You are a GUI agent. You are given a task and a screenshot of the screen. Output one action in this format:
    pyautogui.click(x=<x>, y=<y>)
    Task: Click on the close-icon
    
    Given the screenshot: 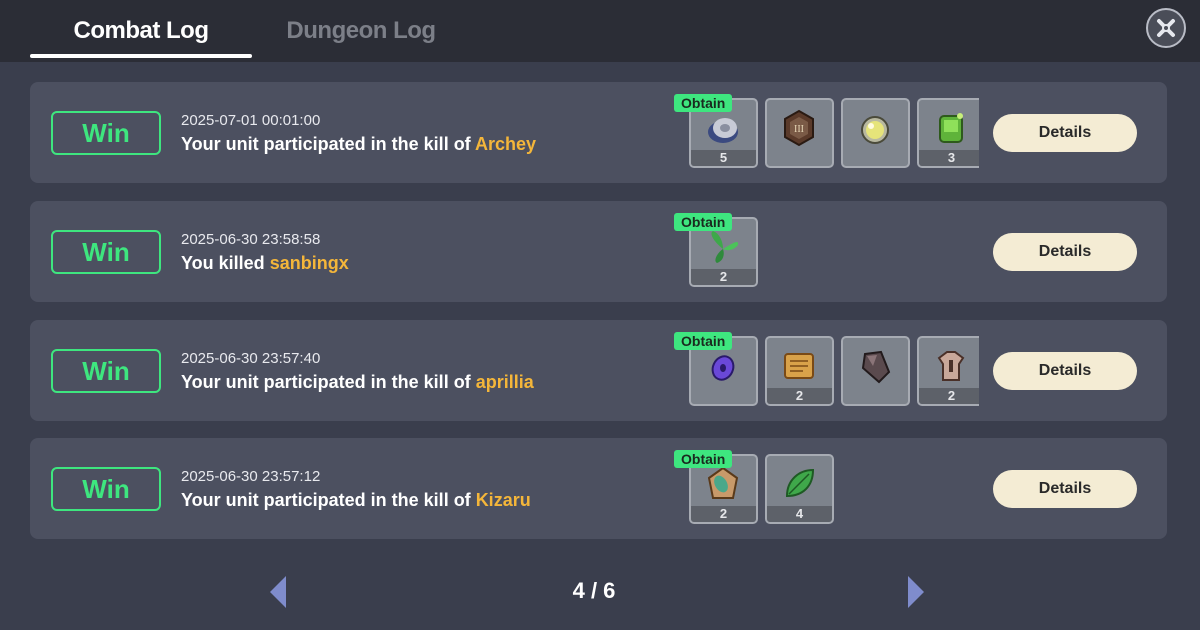 What is the action you would take?
    pyautogui.click(x=1166, y=28)
    